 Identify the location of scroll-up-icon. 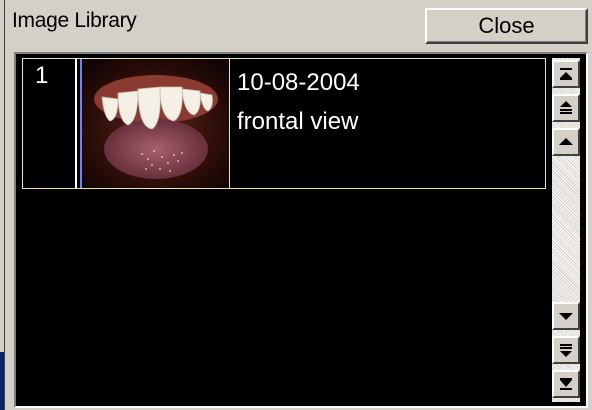
(566, 141).